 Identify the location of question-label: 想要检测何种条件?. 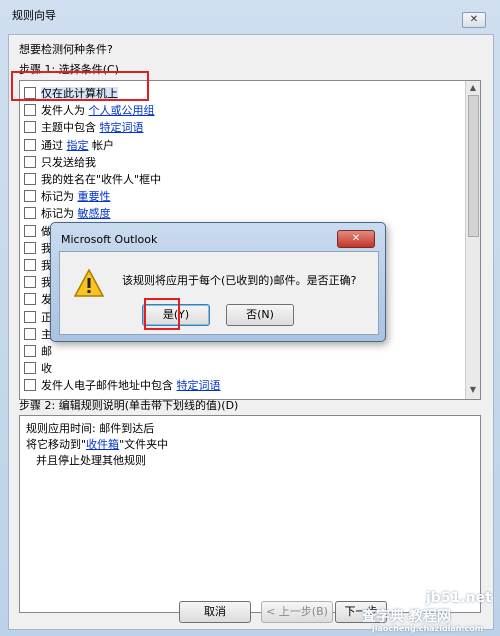
(66, 49).